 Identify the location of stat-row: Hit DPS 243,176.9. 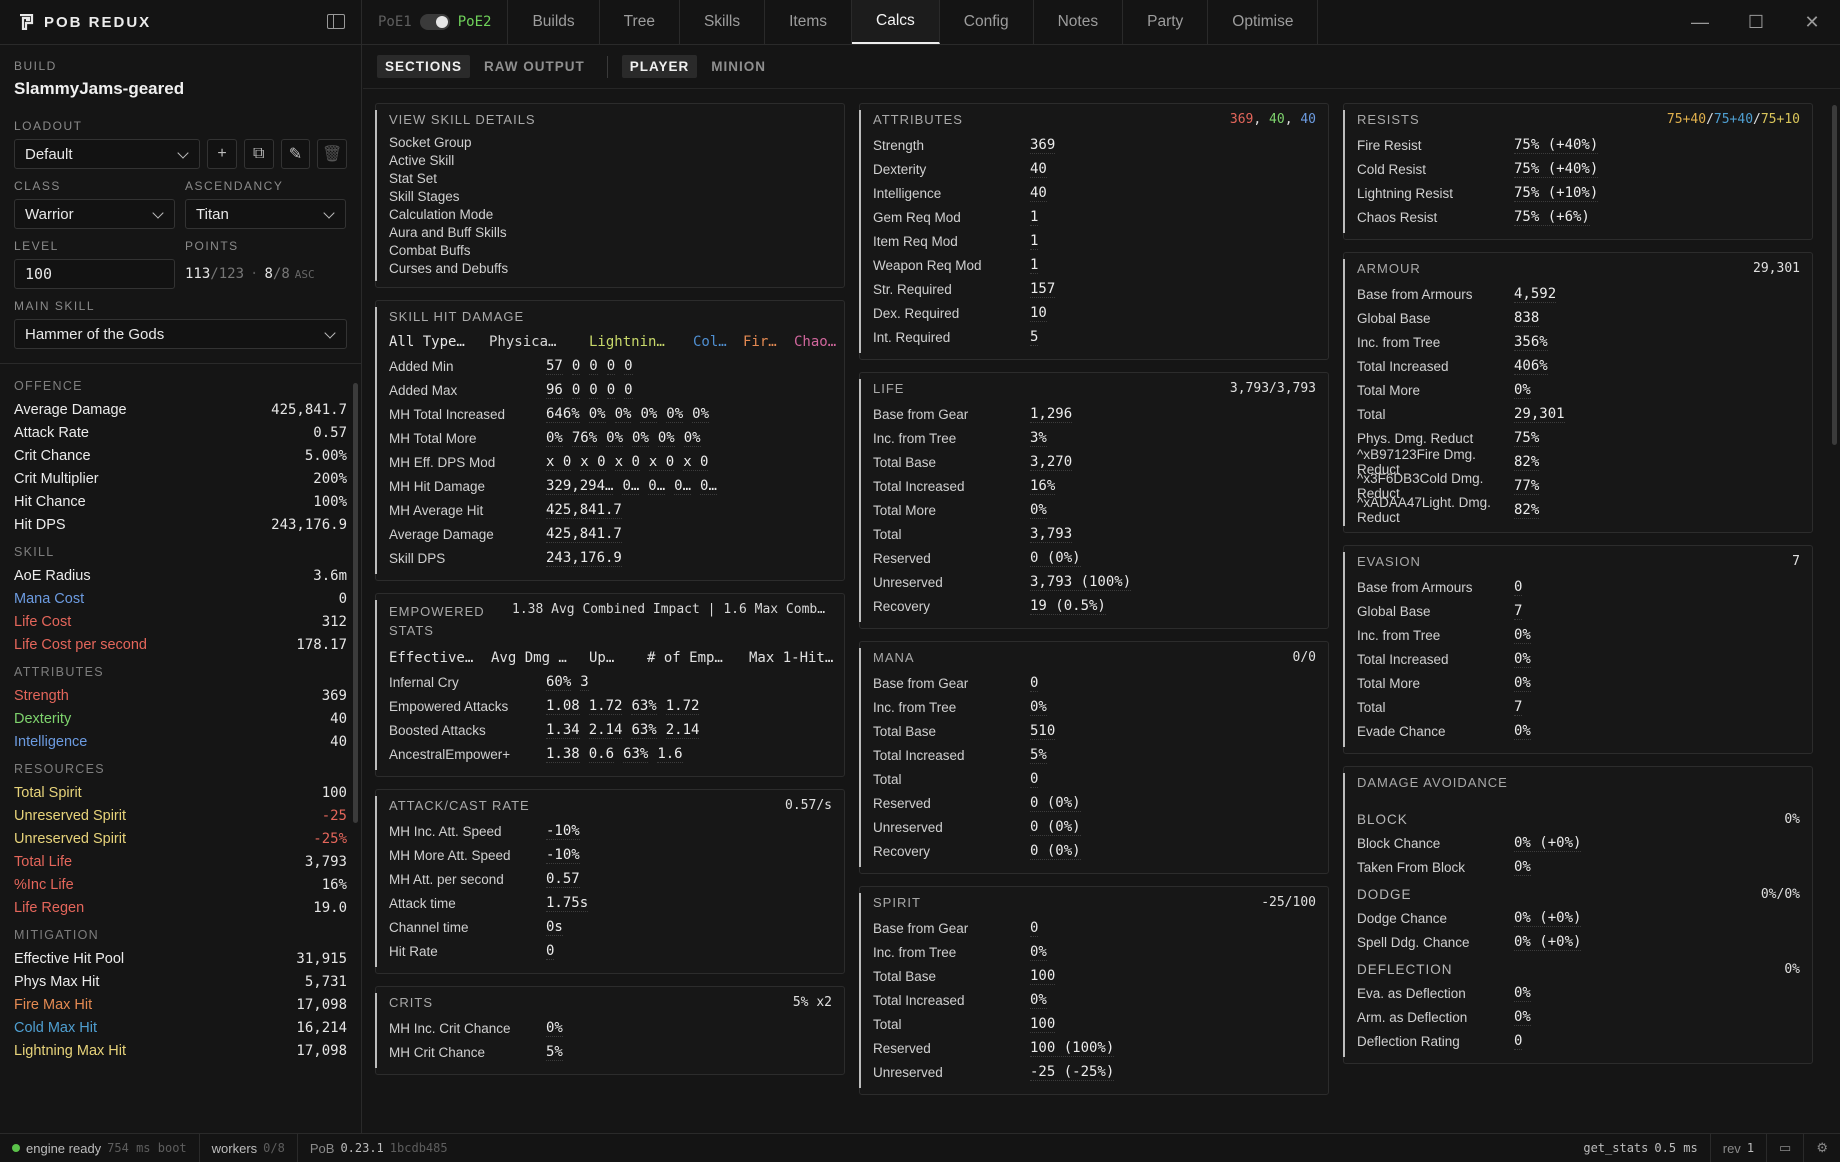
(180, 524).